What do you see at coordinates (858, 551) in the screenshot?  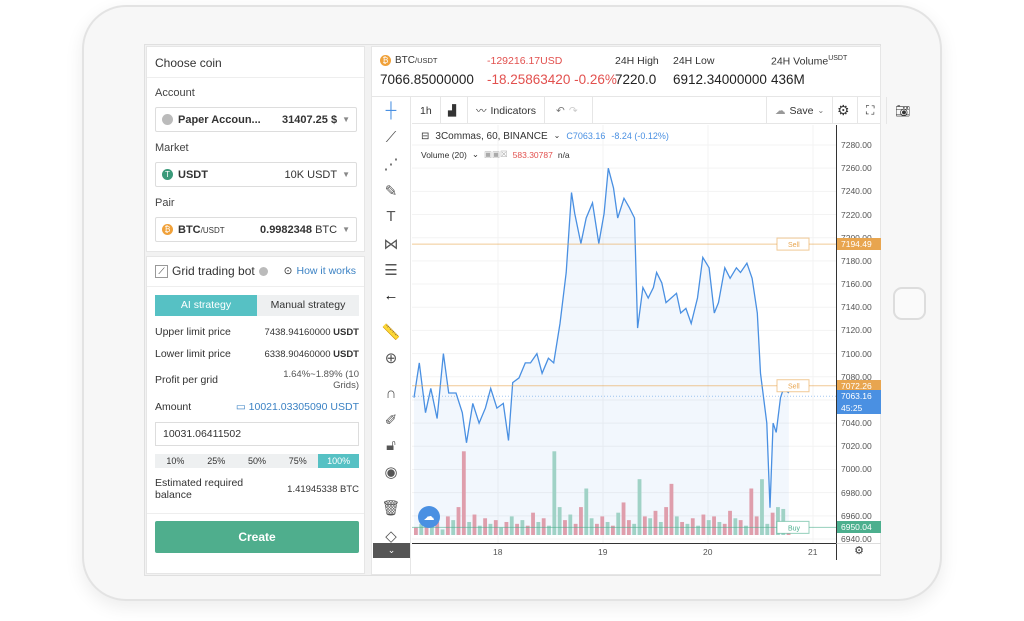 I see `chart-settings-icon: ⚙` at bounding box center [858, 551].